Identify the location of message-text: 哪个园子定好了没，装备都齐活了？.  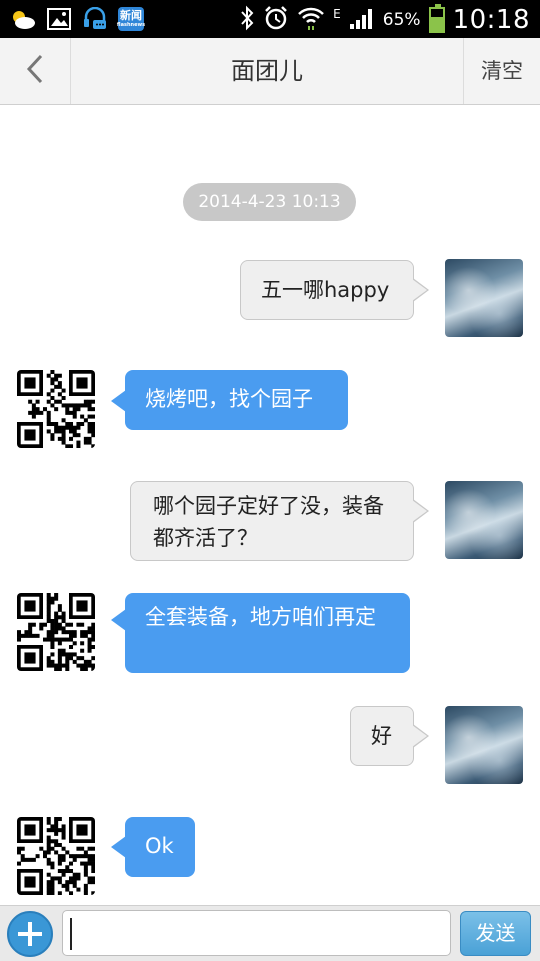
(268, 522).